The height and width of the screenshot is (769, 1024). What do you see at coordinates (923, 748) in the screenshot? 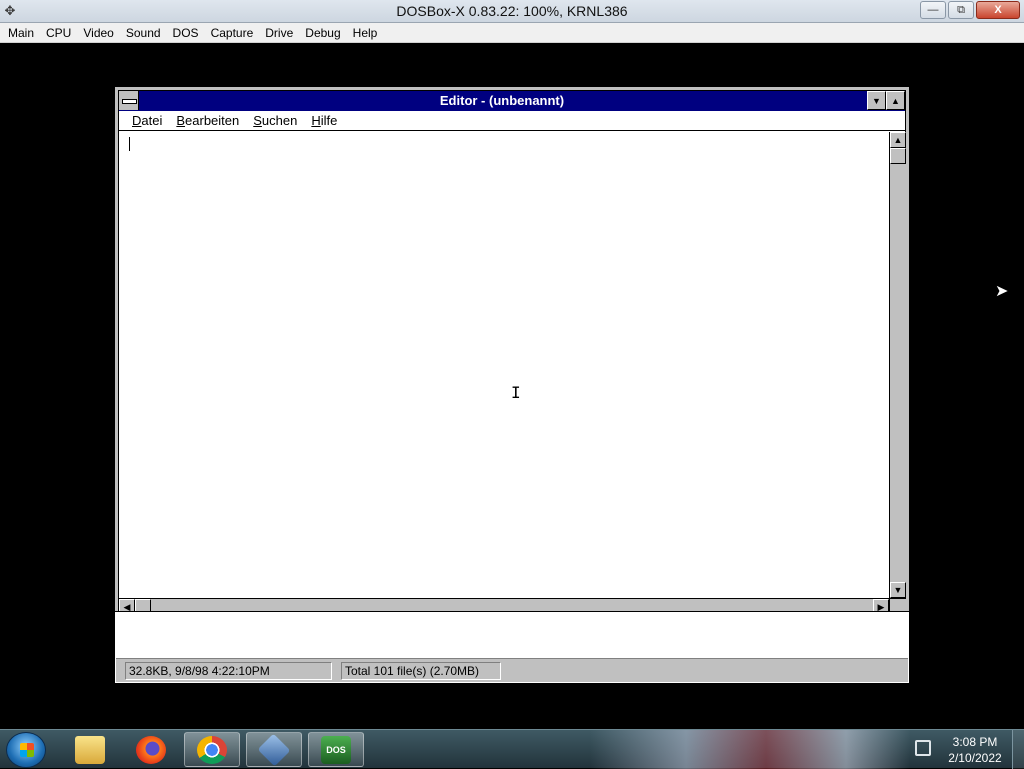
I see `network-icon` at bounding box center [923, 748].